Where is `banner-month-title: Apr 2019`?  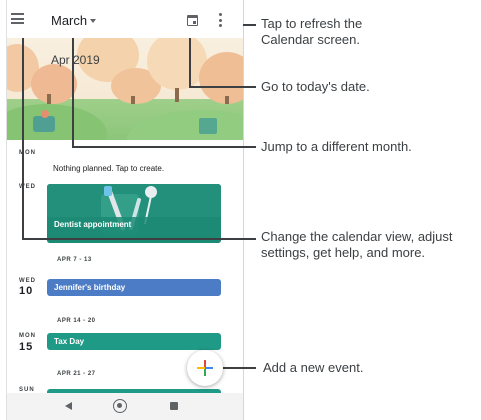 banner-month-title: Apr 2019 is located at coordinates (75, 60).